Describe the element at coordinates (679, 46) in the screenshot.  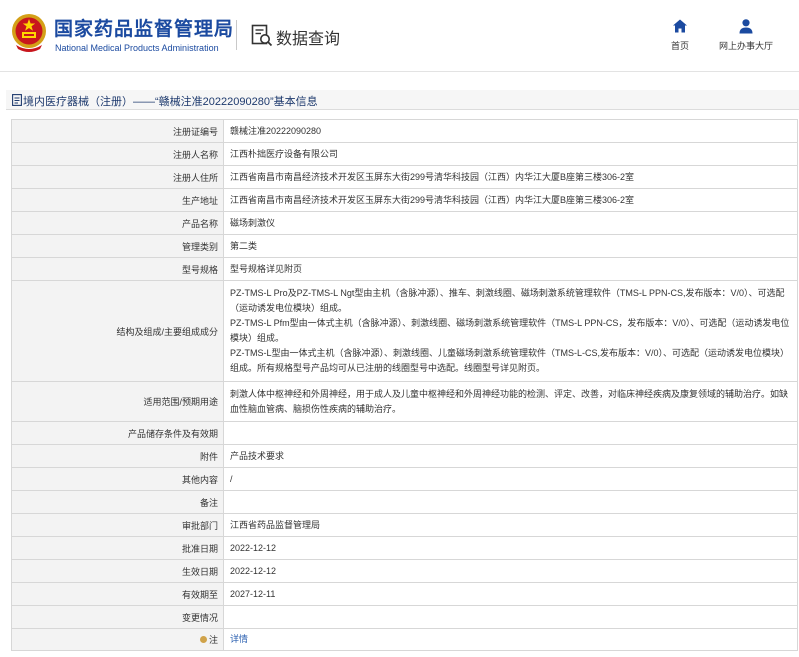
I see `nav-home-label: 首页` at that location.